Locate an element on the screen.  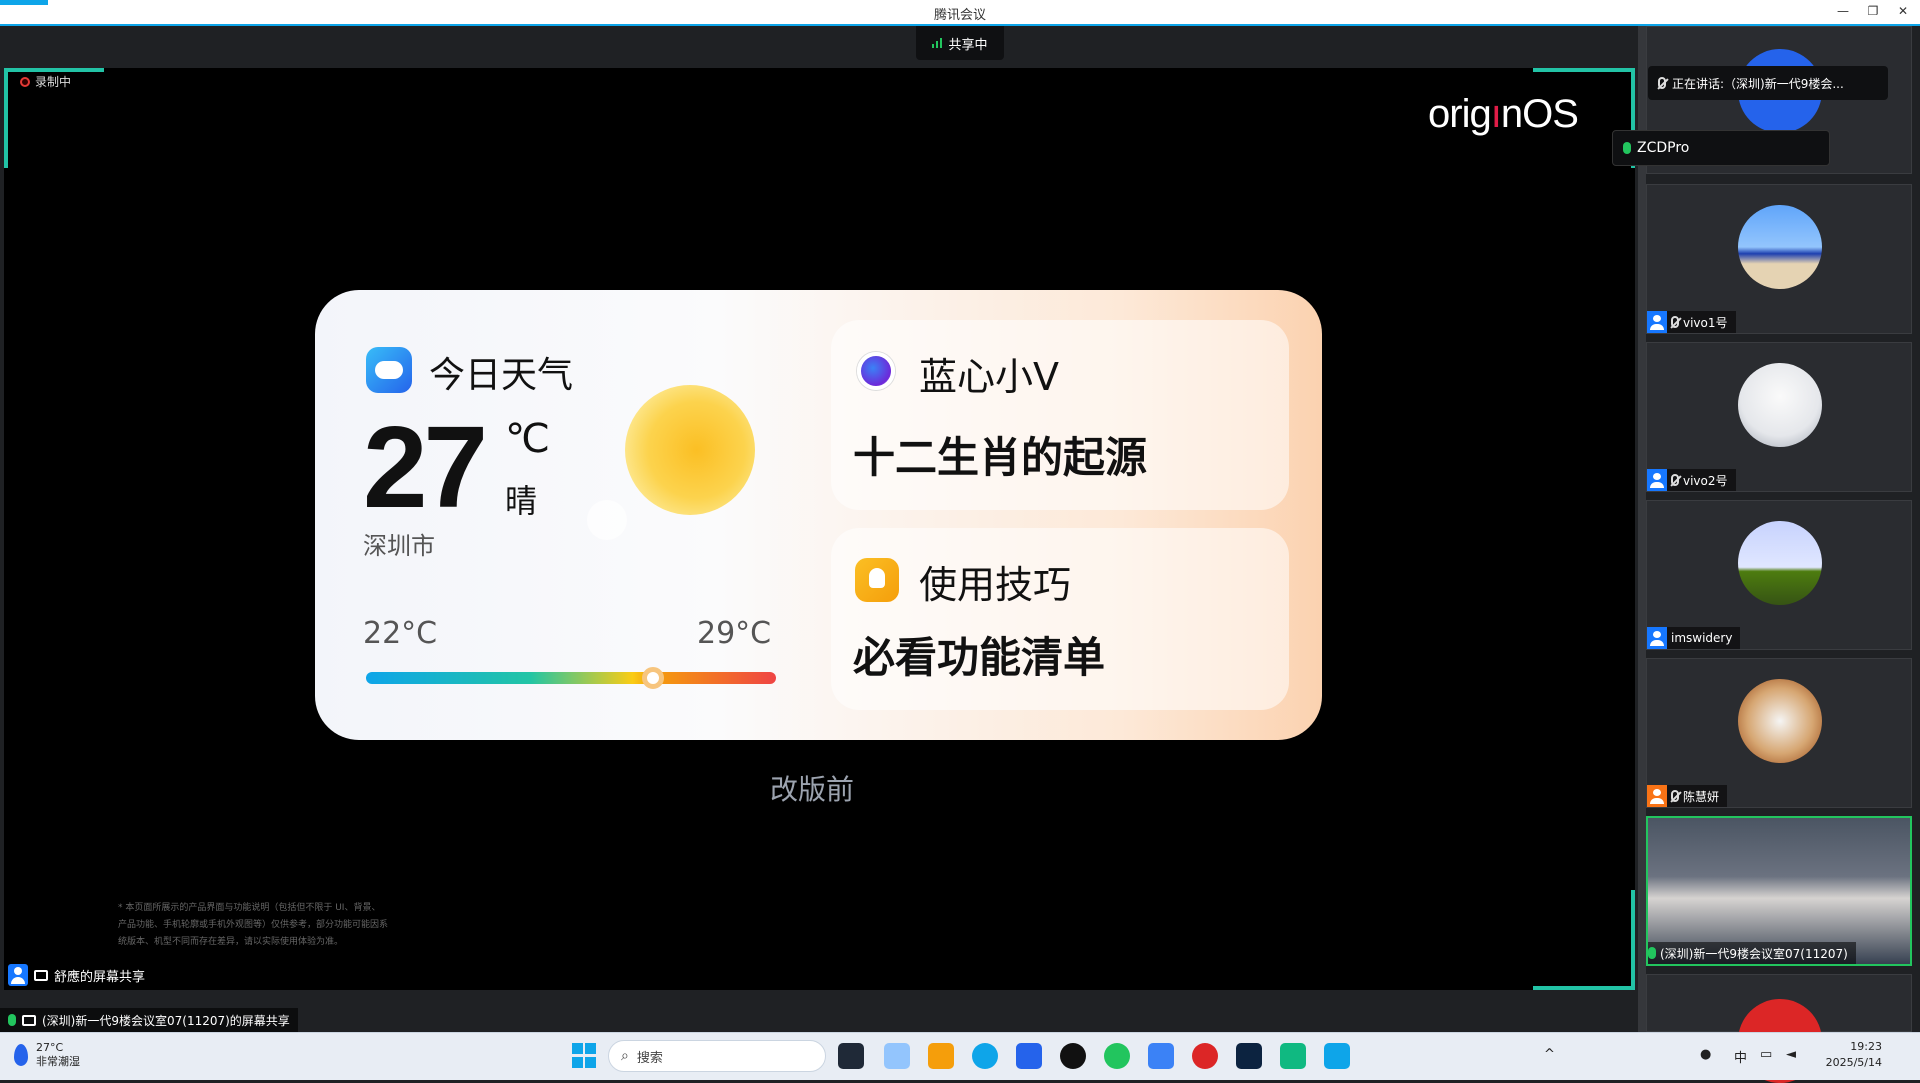
participant-name: vivo1号 is located at coordinates (1705, 322).